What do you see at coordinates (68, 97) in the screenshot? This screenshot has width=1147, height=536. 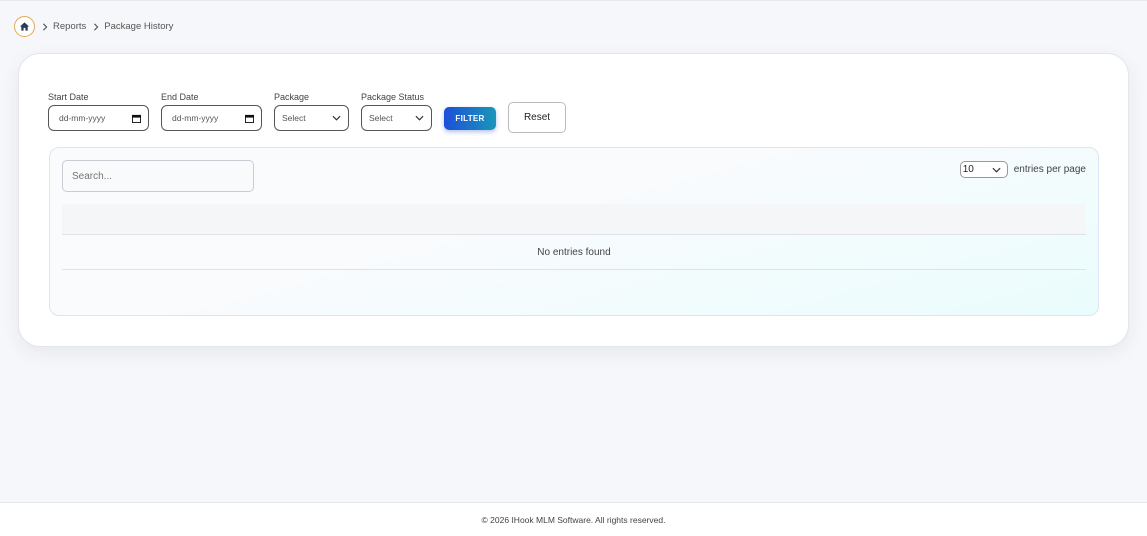 I see `start-date-label: Start Date` at bounding box center [68, 97].